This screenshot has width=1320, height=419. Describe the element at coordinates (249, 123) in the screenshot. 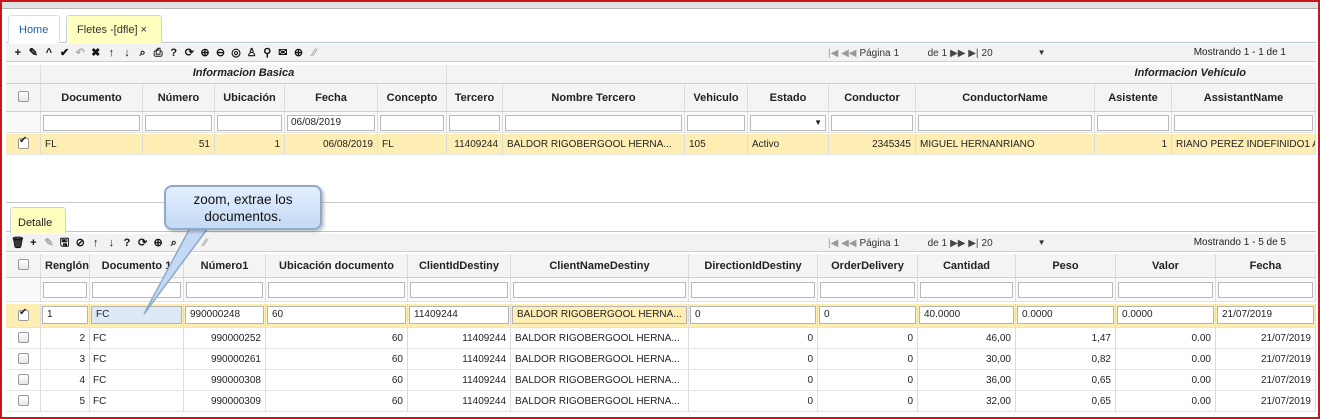

I see `filter-ubicacion` at that location.